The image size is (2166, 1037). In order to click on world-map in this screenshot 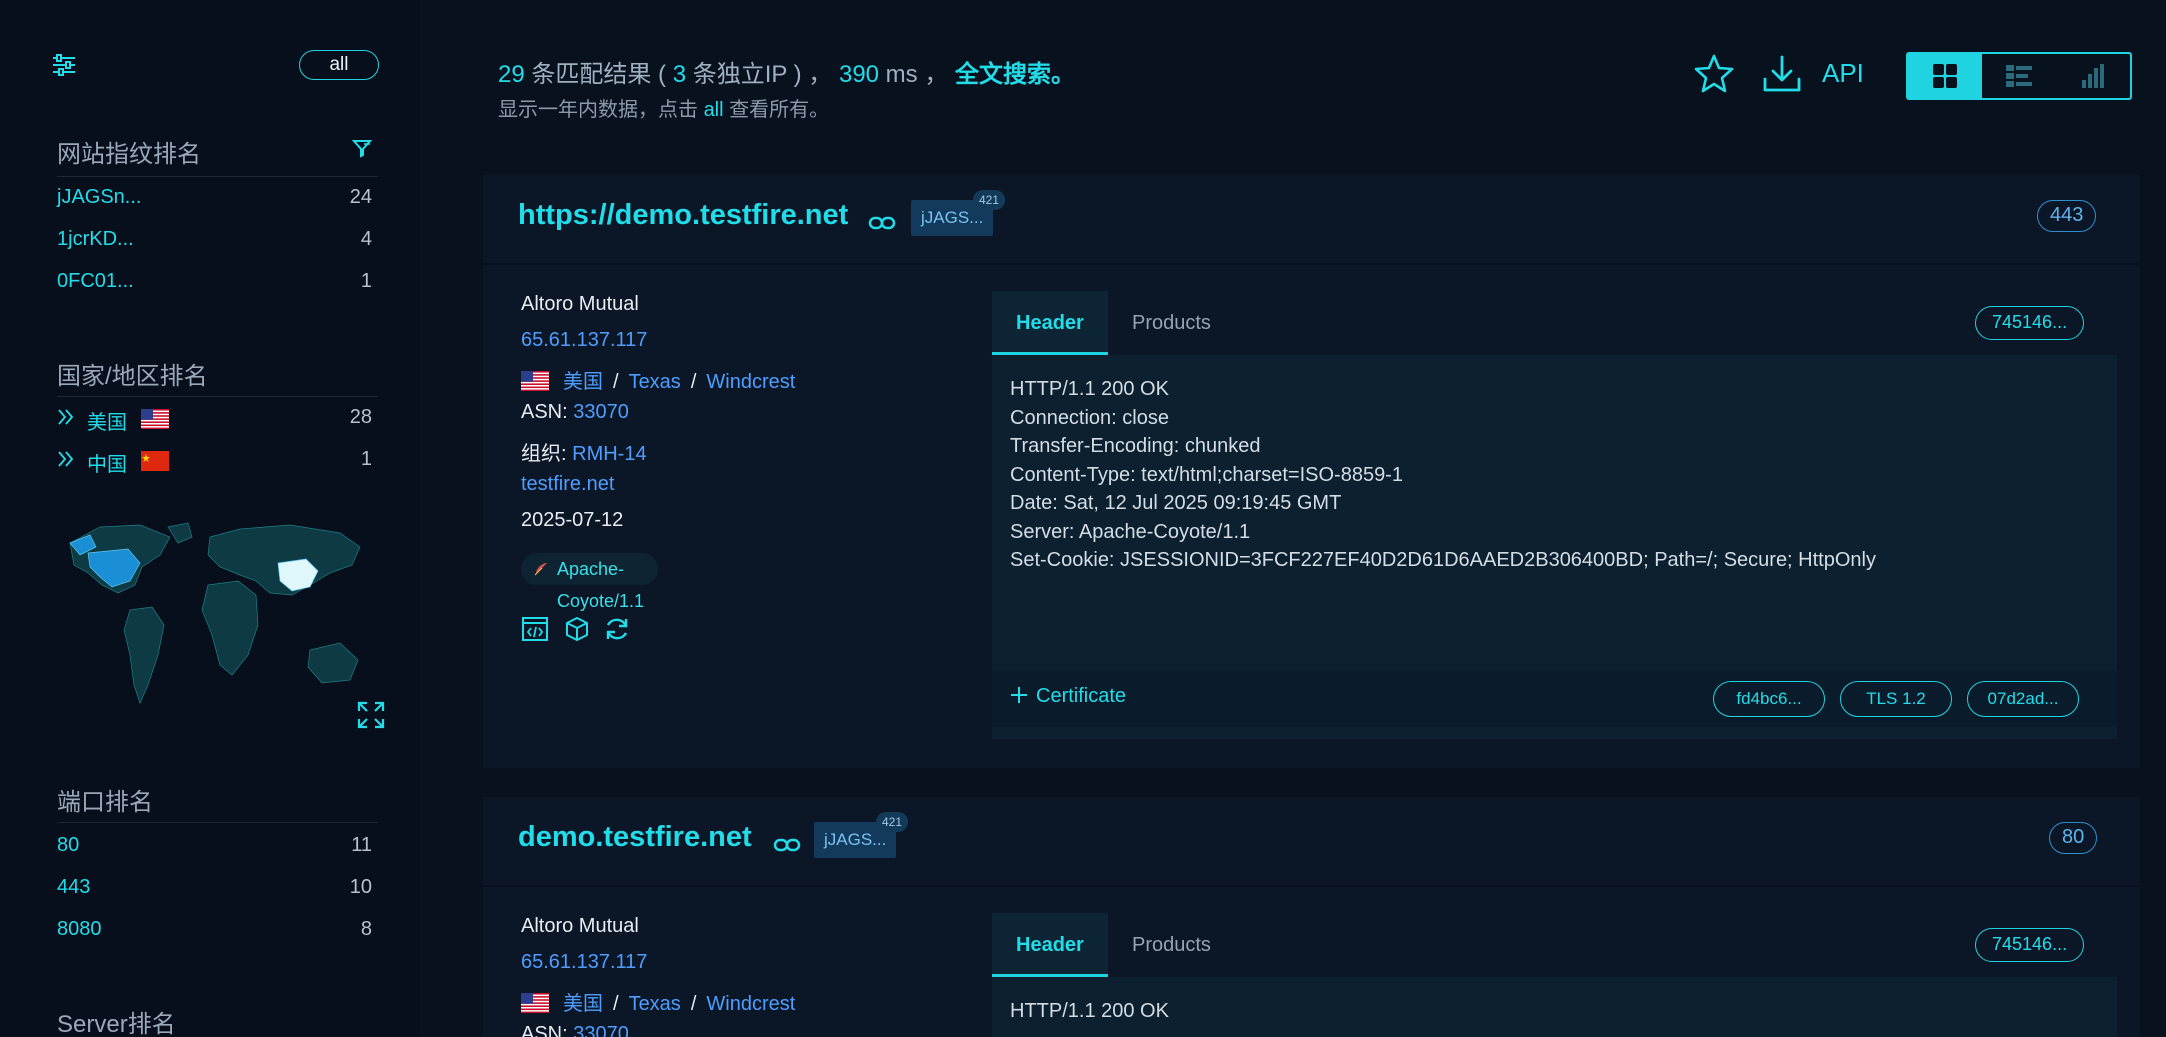, I will do `click(215, 617)`.